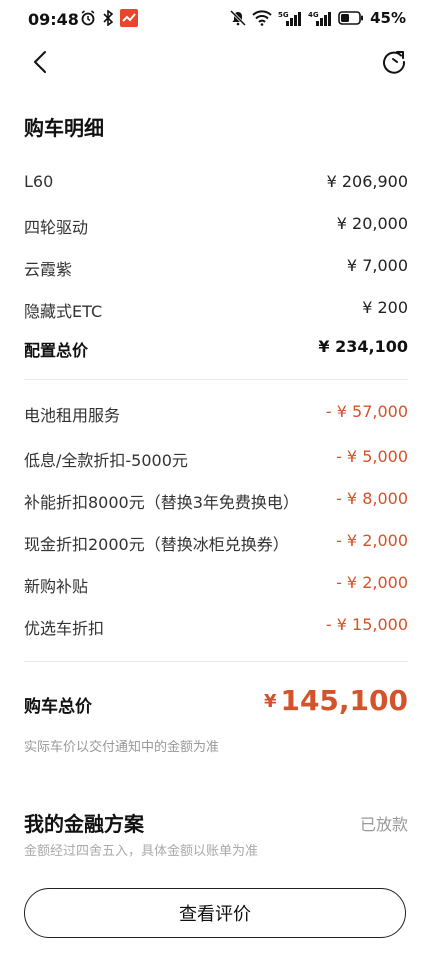 This screenshot has width=432, height=960. I want to click on back-button, so click(40, 62).